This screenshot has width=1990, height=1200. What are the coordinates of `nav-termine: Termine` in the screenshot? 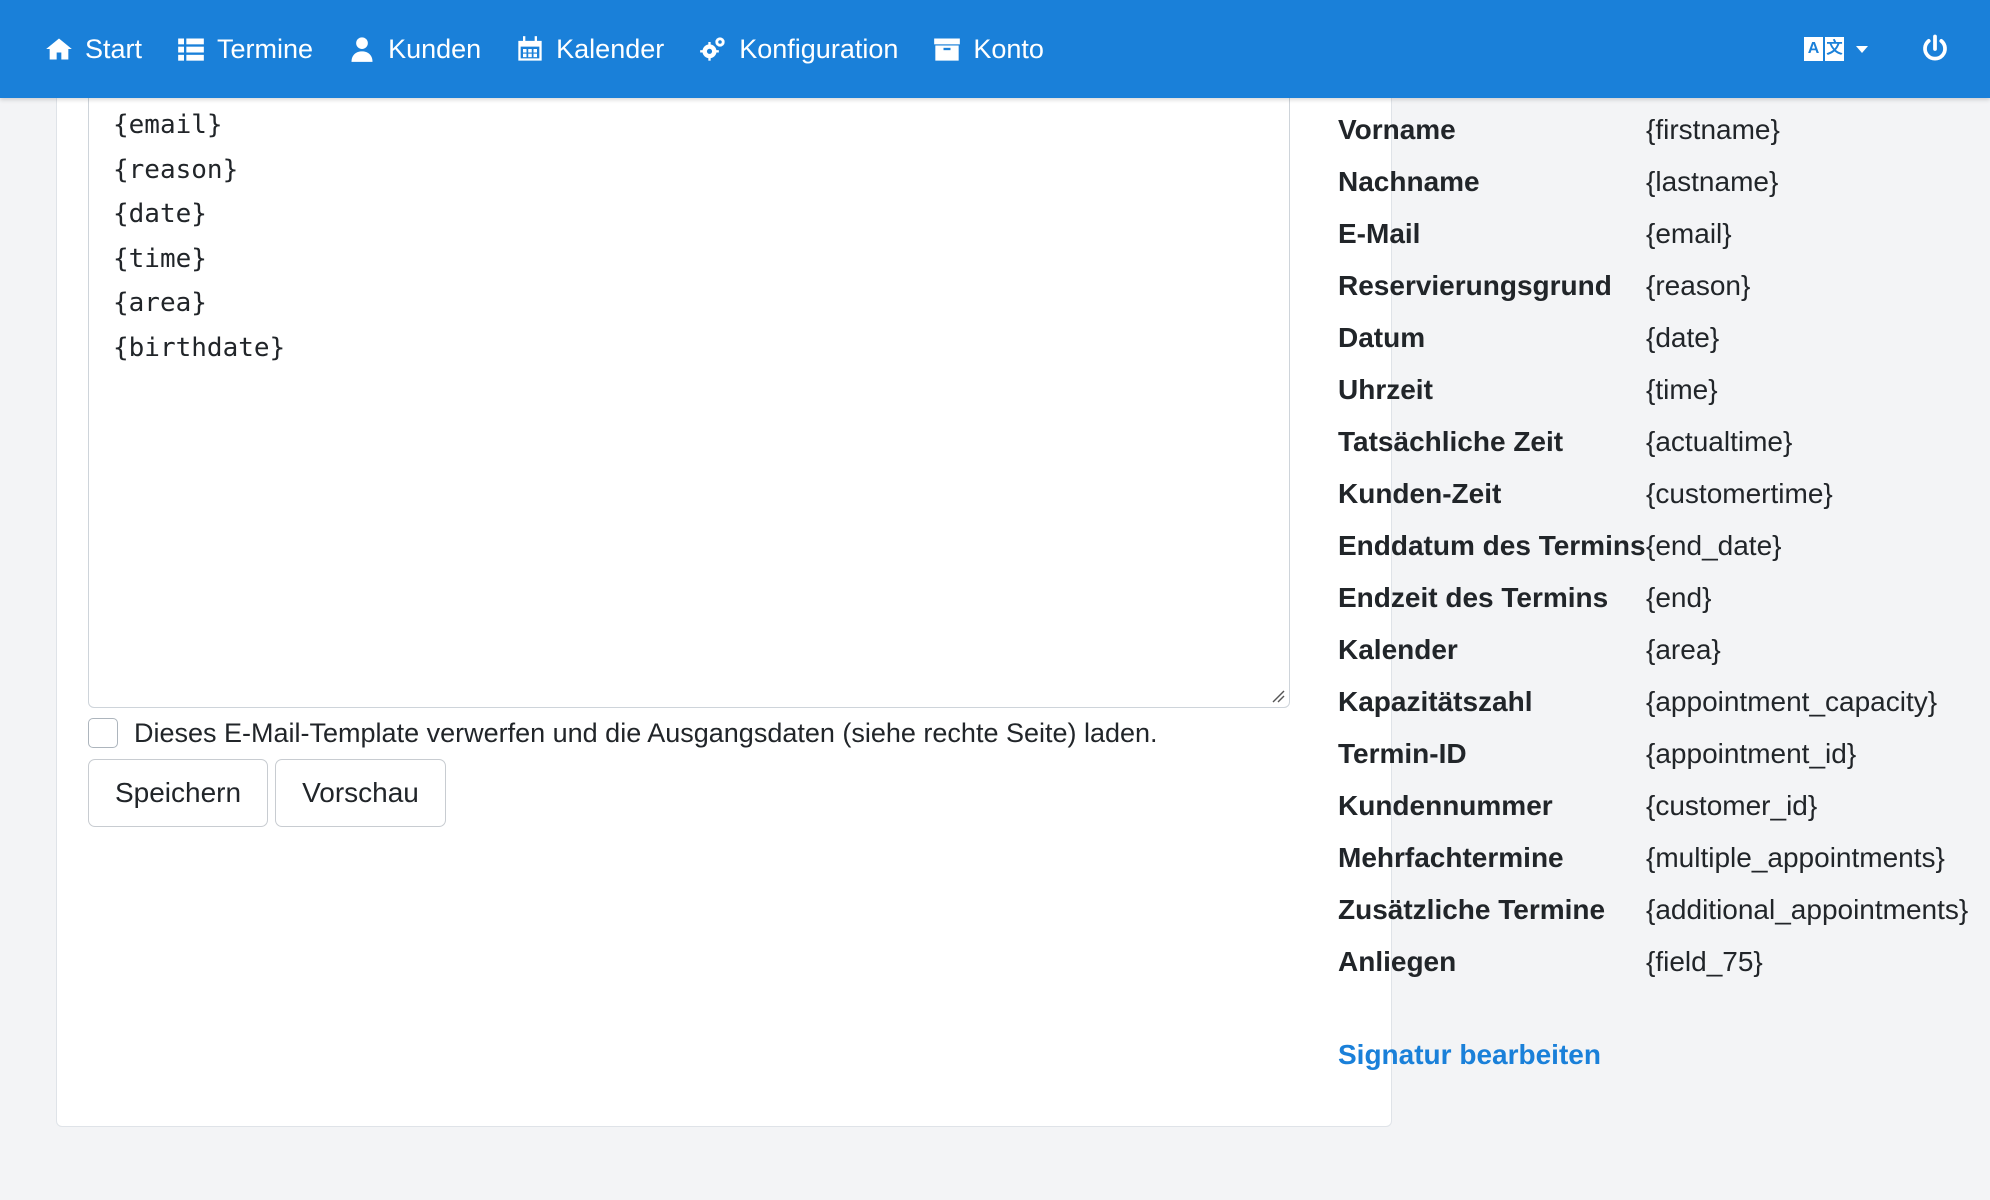 It's located at (245, 49).